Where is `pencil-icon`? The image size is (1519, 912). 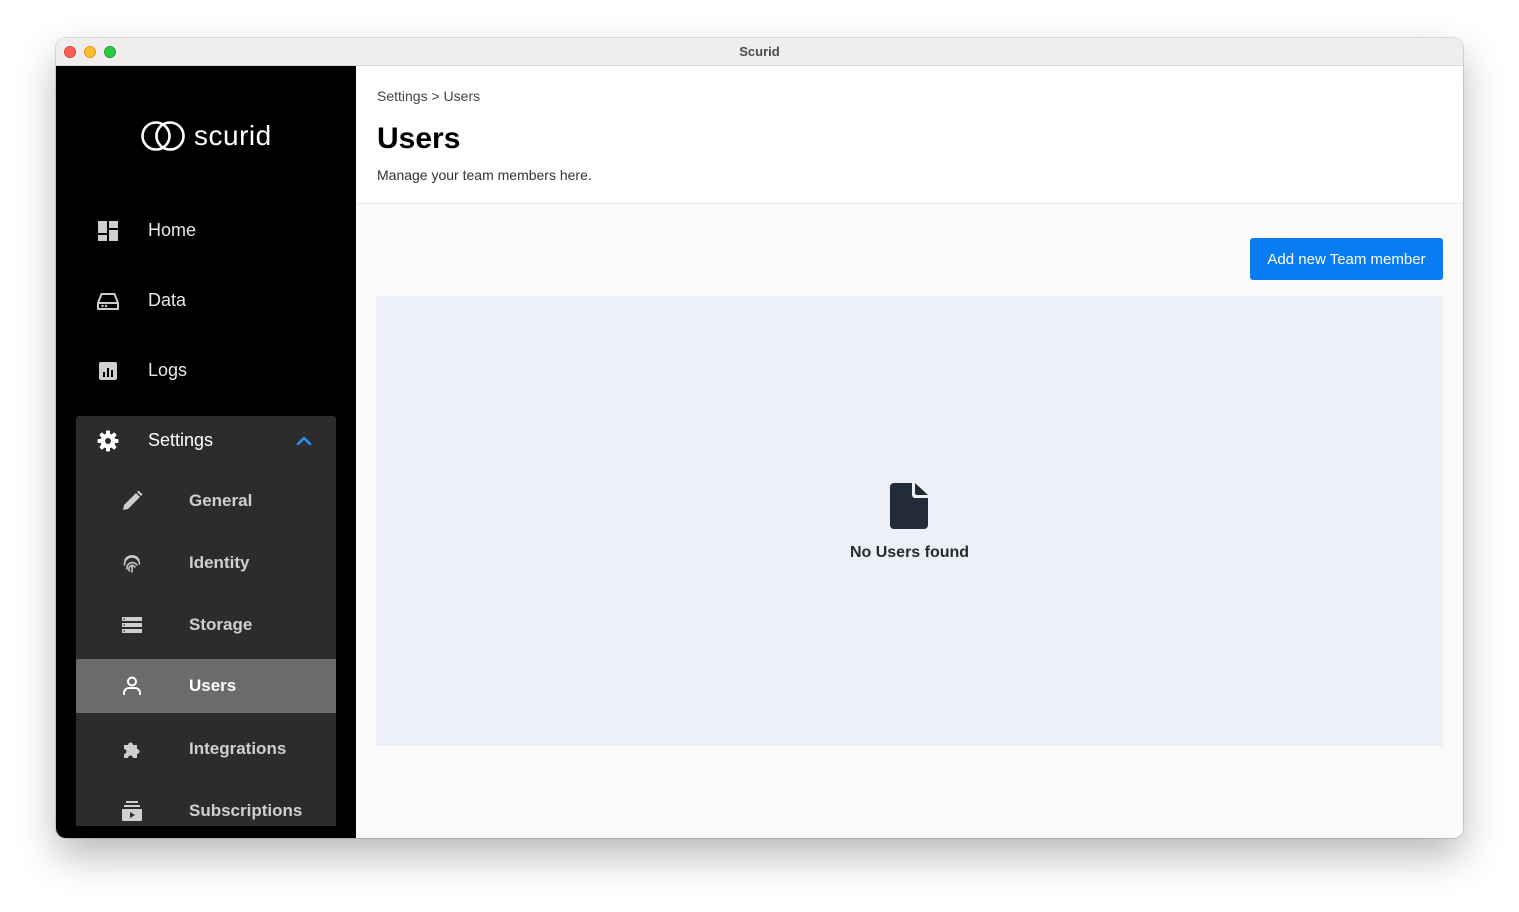
pencil-icon is located at coordinates (133, 500).